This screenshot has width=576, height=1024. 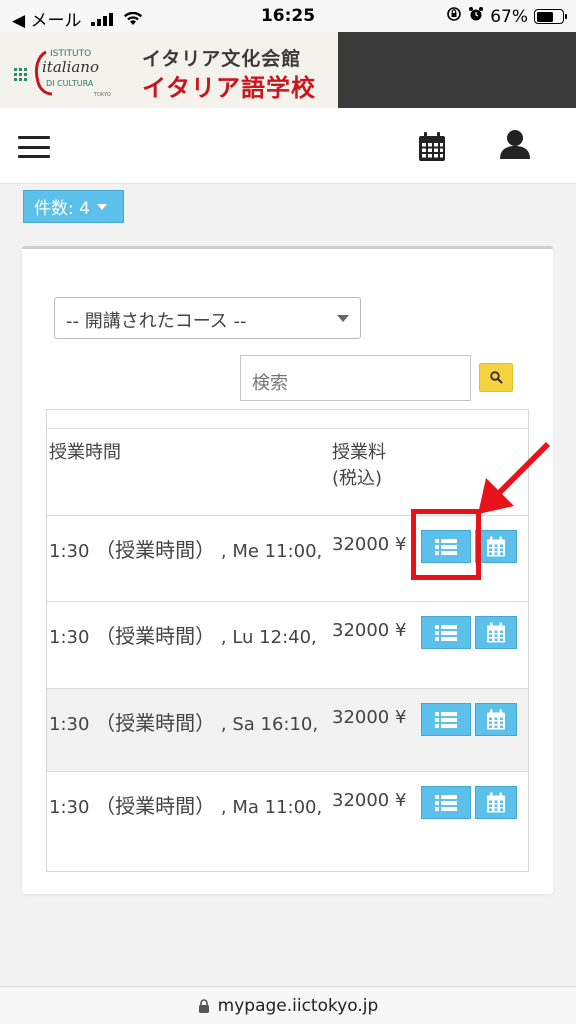 I want to click on browser-url-bar: mypage.iictokyo.jp, so click(x=288, y=1005).